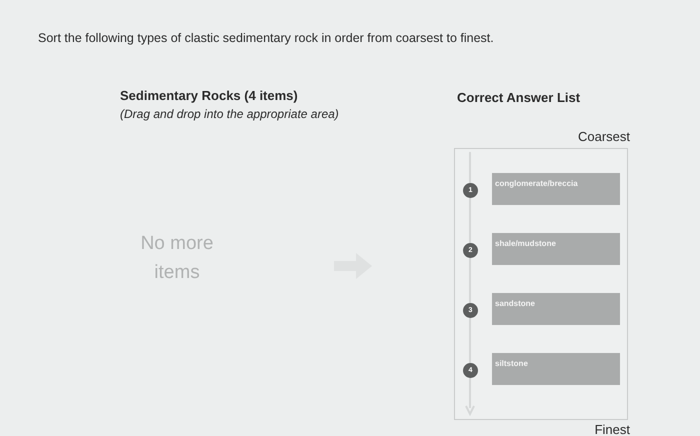  What do you see at coordinates (556, 248) in the screenshot?
I see `answer-item: shale/mudstone` at bounding box center [556, 248].